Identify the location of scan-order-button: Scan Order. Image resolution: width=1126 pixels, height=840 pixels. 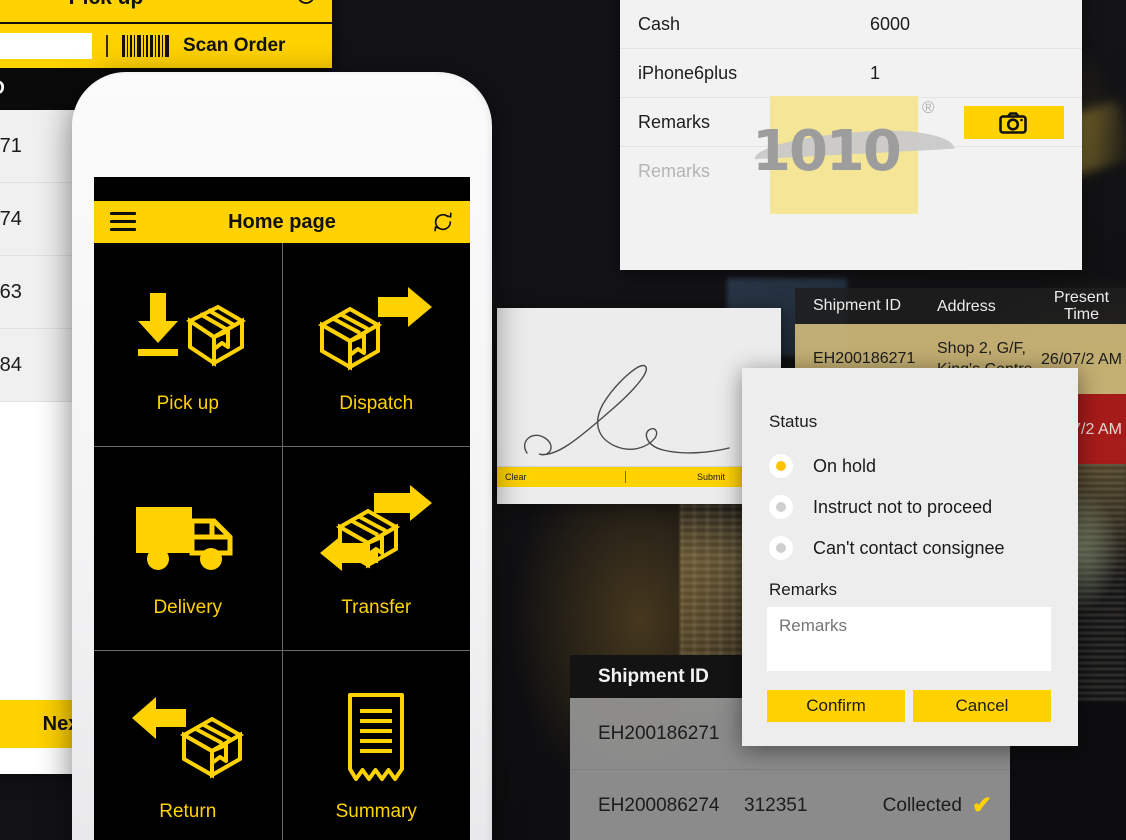
(234, 46).